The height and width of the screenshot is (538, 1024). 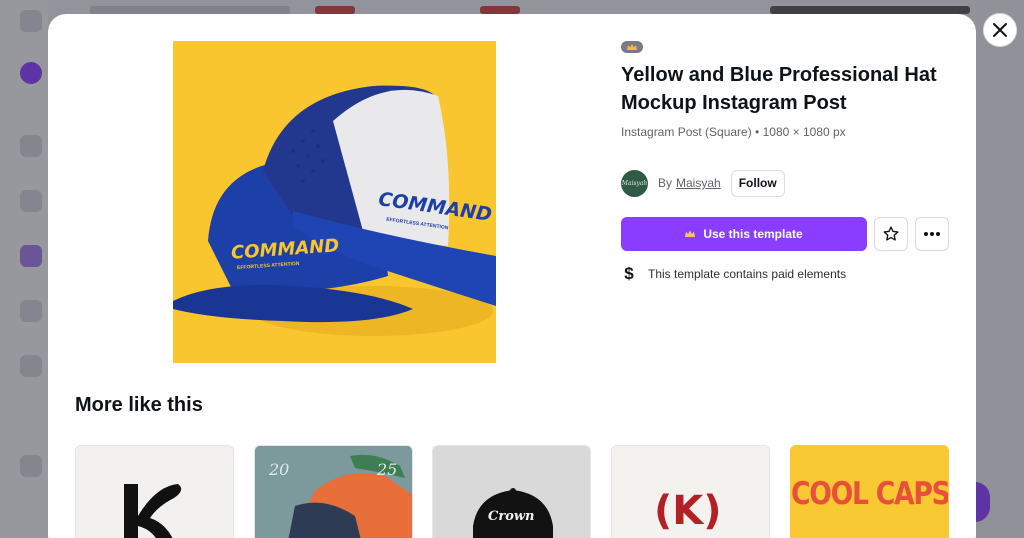 What do you see at coordinates (698, 183) in the screenshot?
I see `author-link: Maisyah` at bounding box center [698, 183].